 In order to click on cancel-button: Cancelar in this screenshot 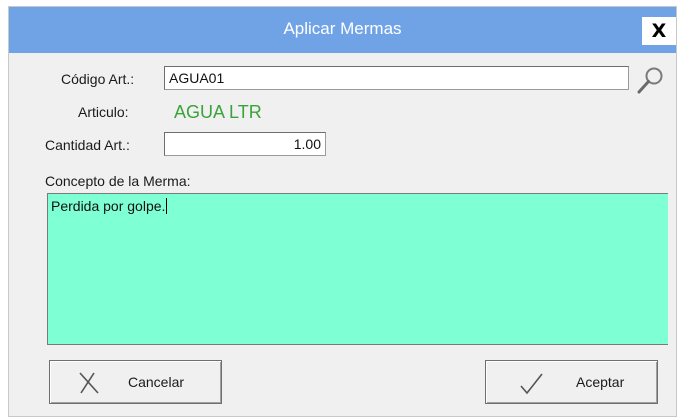, I will do `click(135, 382)`.